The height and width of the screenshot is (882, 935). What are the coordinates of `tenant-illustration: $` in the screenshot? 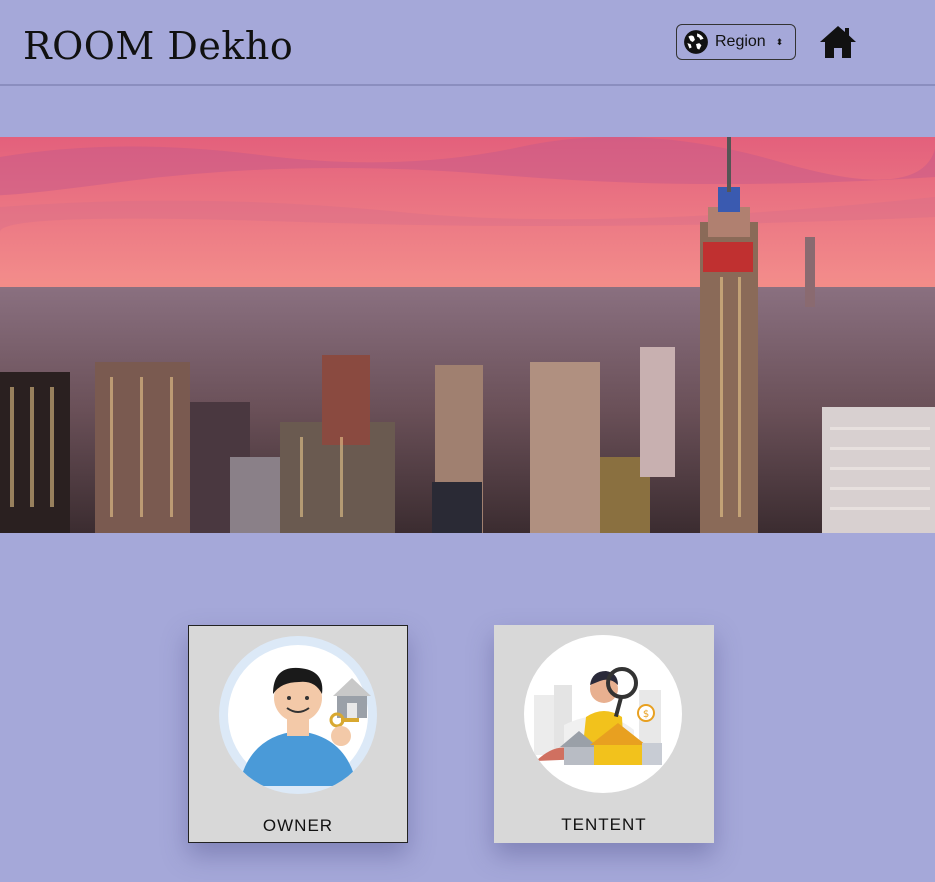 It's located at (603, 714).